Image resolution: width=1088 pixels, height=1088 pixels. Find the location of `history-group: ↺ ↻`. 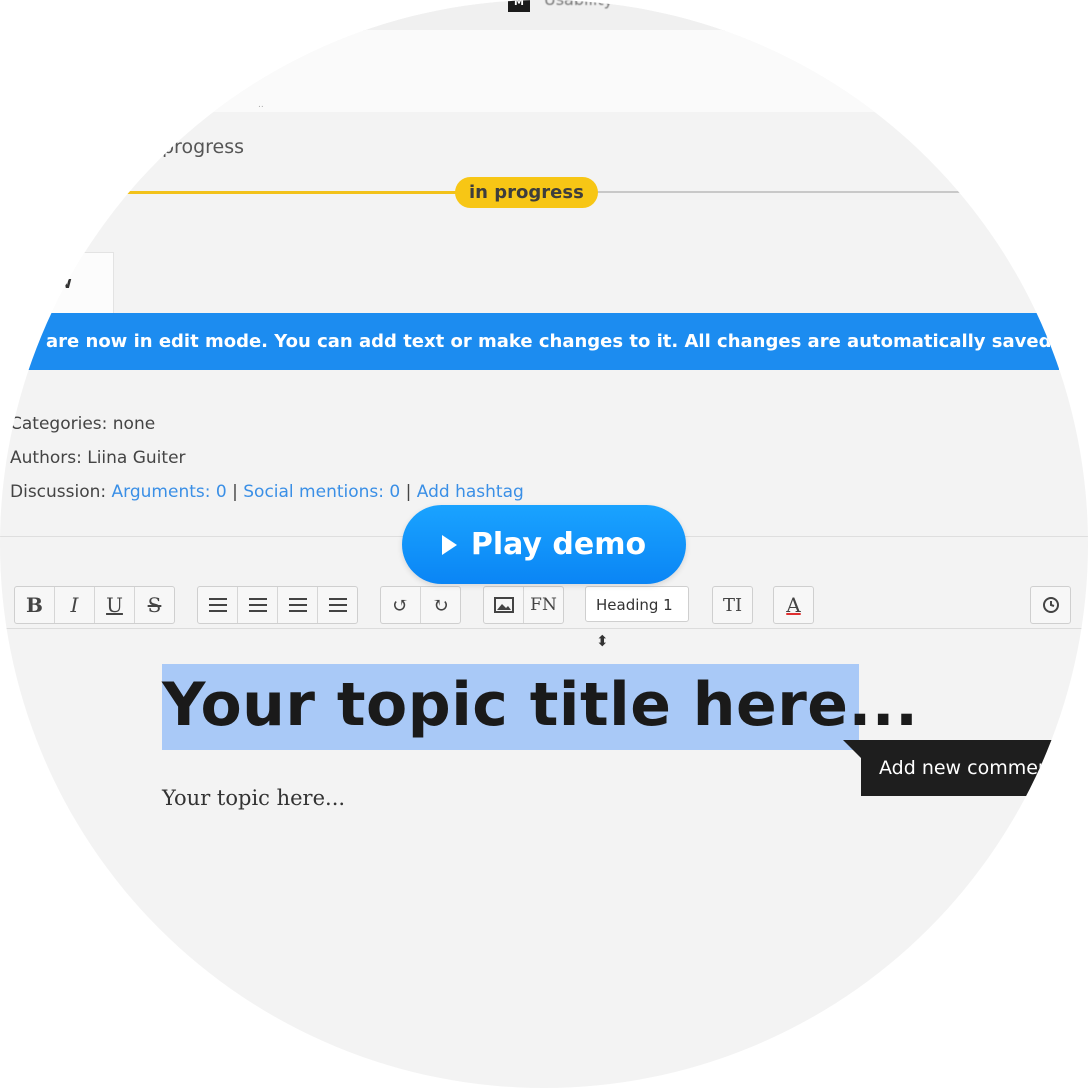

history-group: ↺ ↻ is located at coordinates (420, 605).